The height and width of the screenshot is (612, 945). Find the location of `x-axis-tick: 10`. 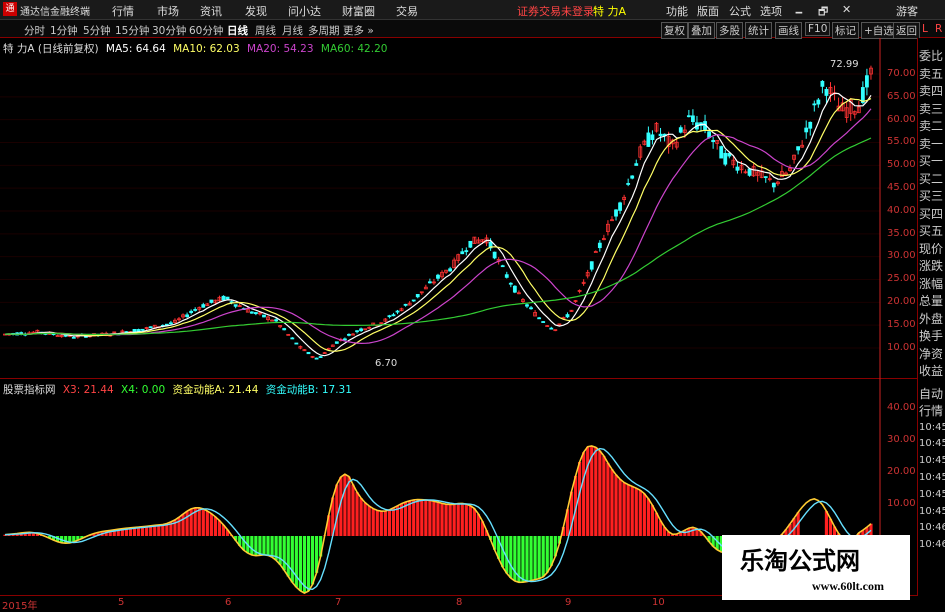

x-axis-tick: 10 is located at coordinates (658, 602).